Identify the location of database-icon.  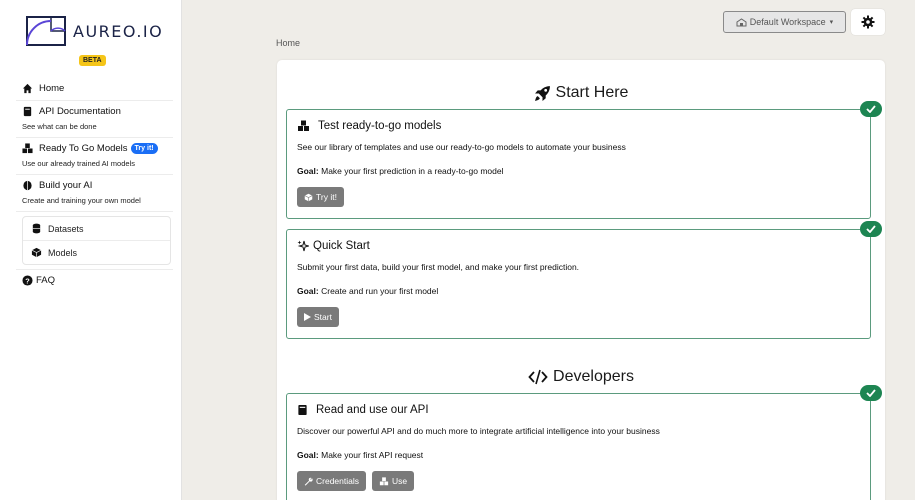
(36, 228).